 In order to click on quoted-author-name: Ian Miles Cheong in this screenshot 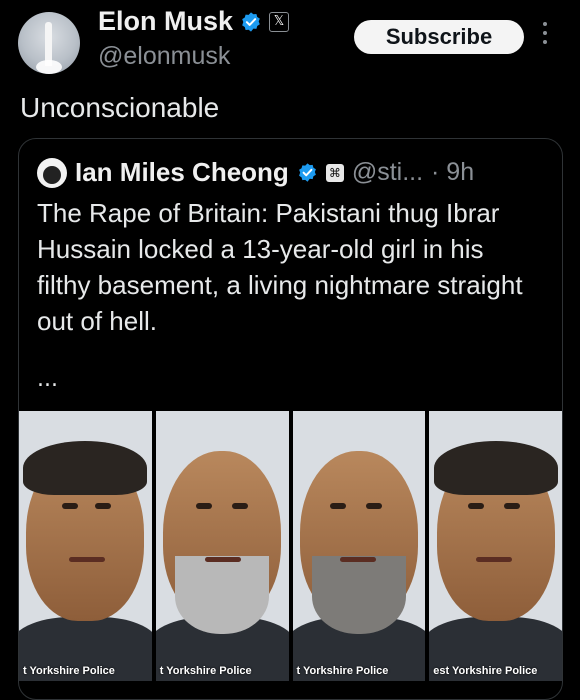, I will do `click(182, 172)`.